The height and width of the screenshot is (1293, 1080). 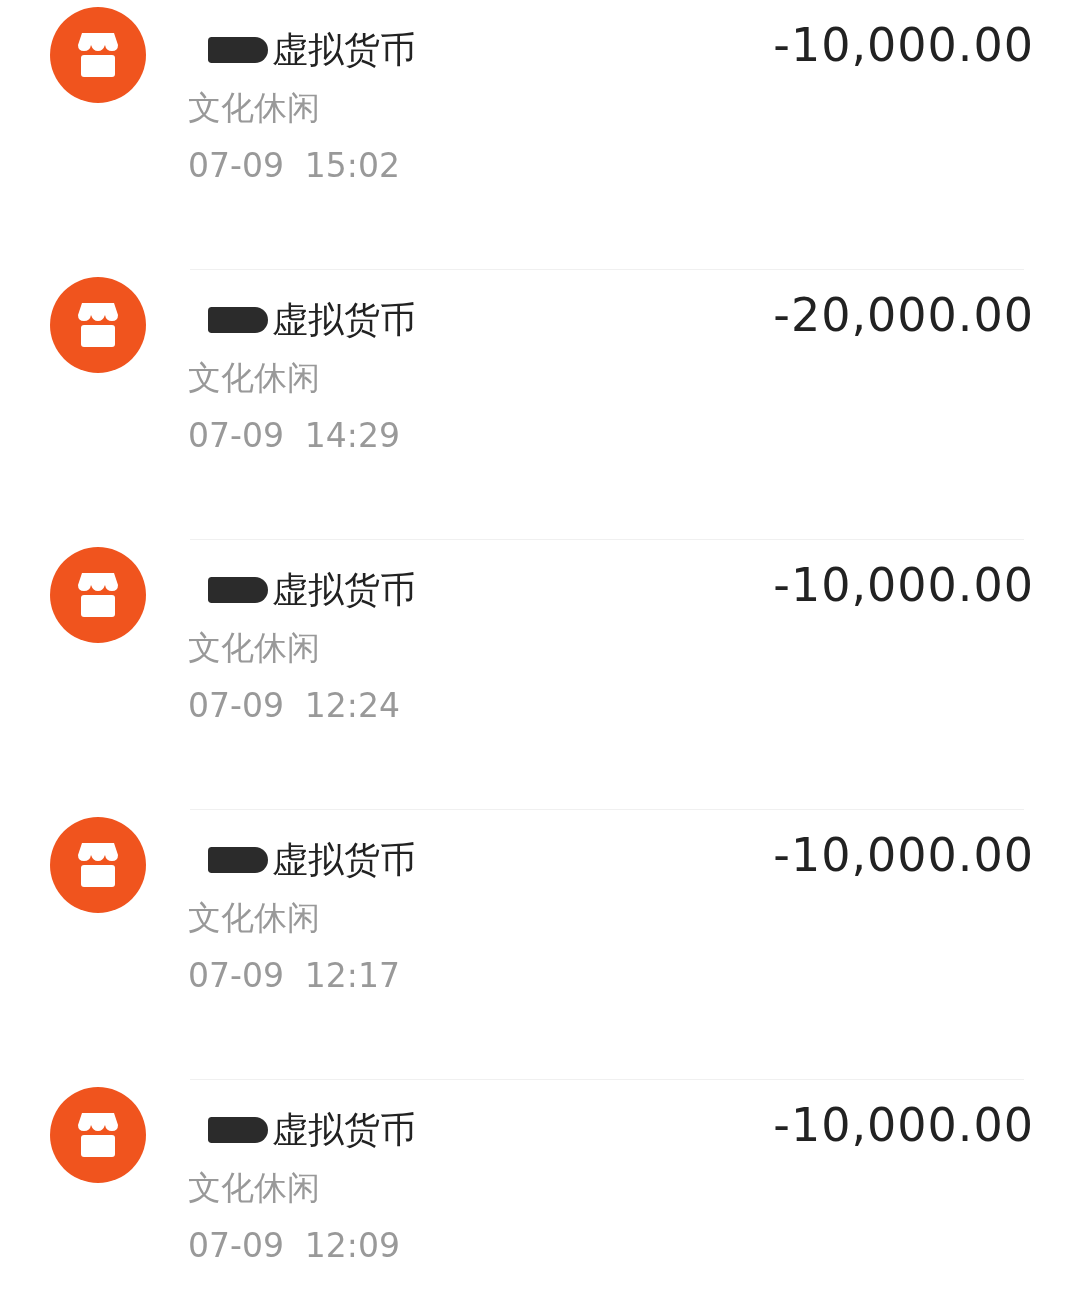 I want to click on transaction-time: 07-09 15:02, so click(x=294, y=166).